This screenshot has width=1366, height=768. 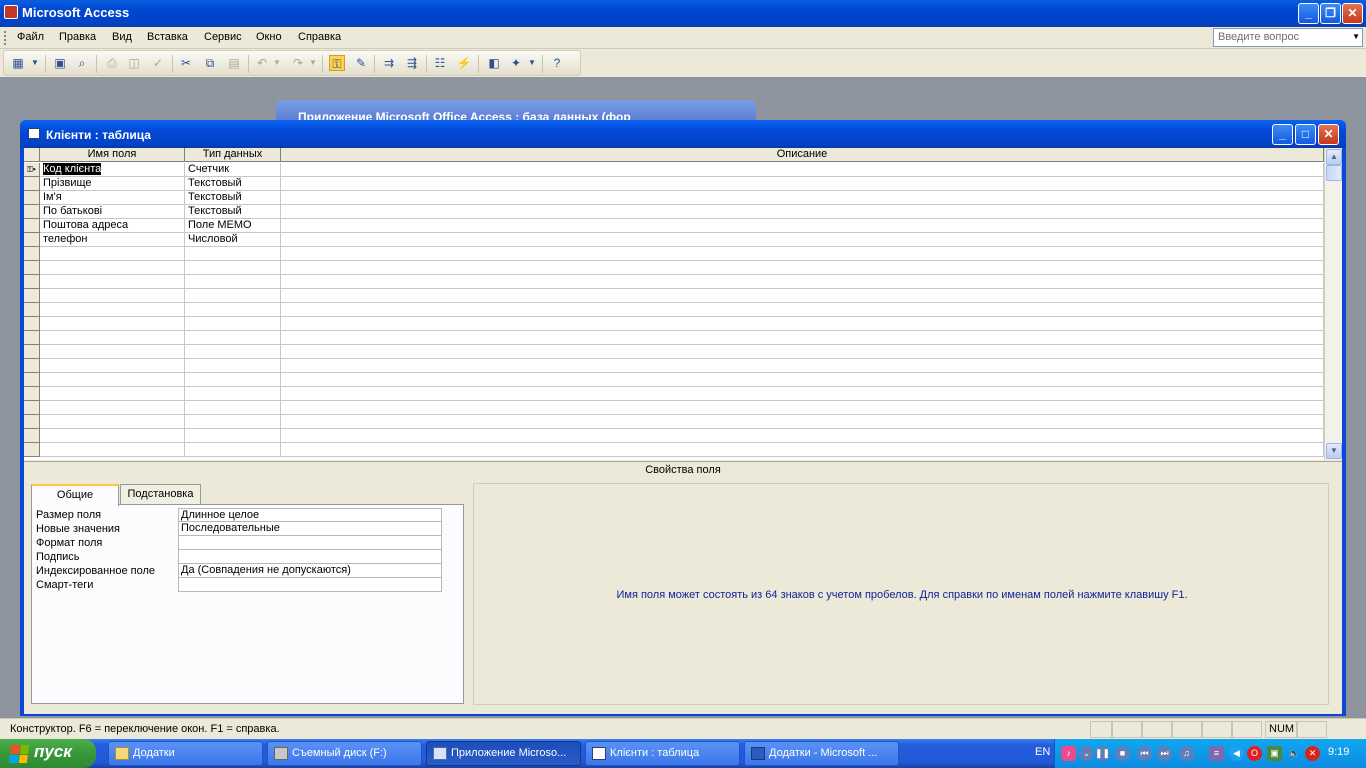 I want to click on property-value-field: Длинное целое, so click(x=310, y=515).